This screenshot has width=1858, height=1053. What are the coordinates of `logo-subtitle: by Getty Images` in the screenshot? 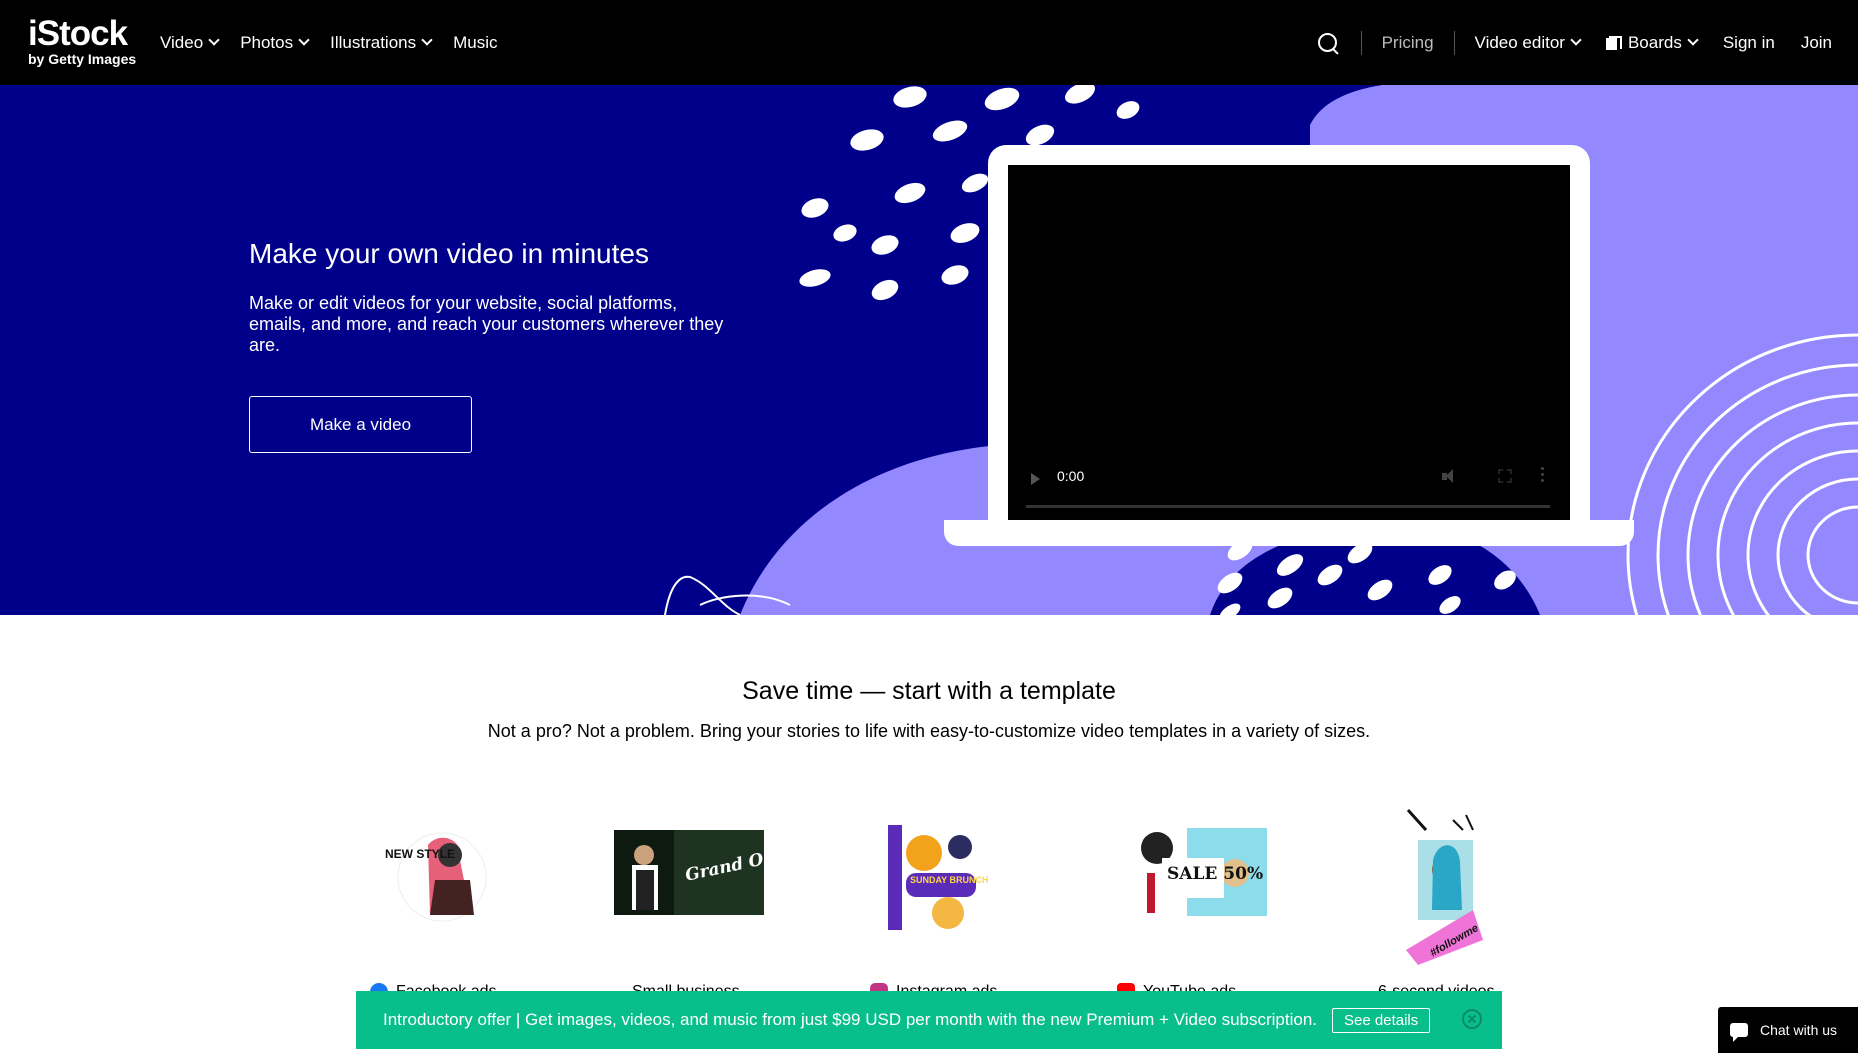 It's located at (82, 59).